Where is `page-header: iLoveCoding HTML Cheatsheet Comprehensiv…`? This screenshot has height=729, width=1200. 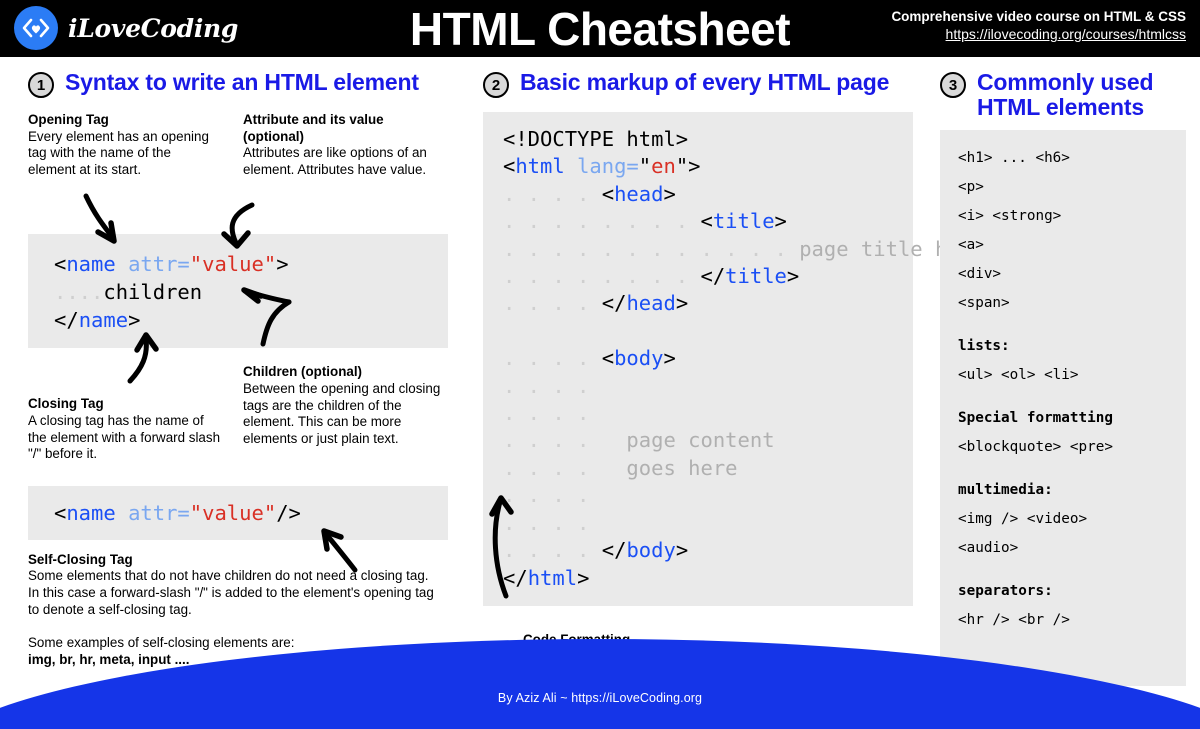
page-header: iLoveCoding HTML Cheatsheet Comprehensiv… is located at coordinates (600, 28).